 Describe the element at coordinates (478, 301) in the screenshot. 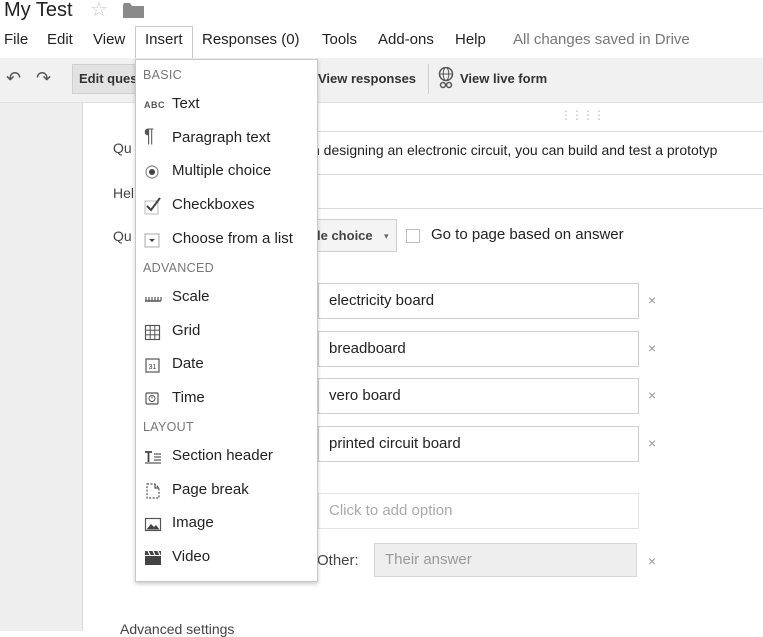

I see `option-input: electricity board` at that location.